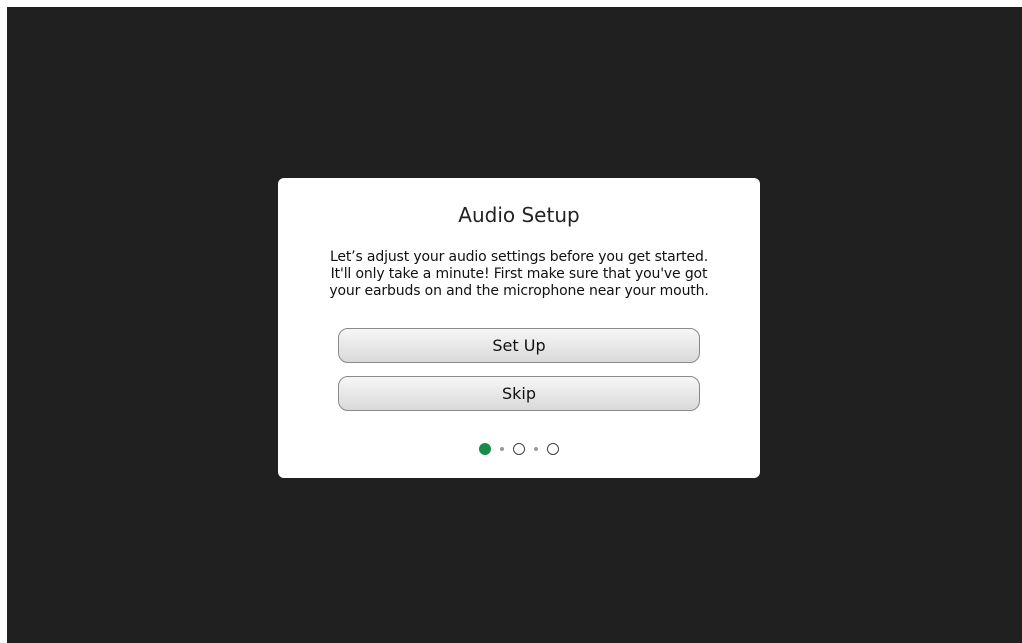 The height and width of the screenshot is (643, 1022). Describe the element at coordinates (519, 215) in the screenshot. I see `dialog-title: Audio Setup` at that location.